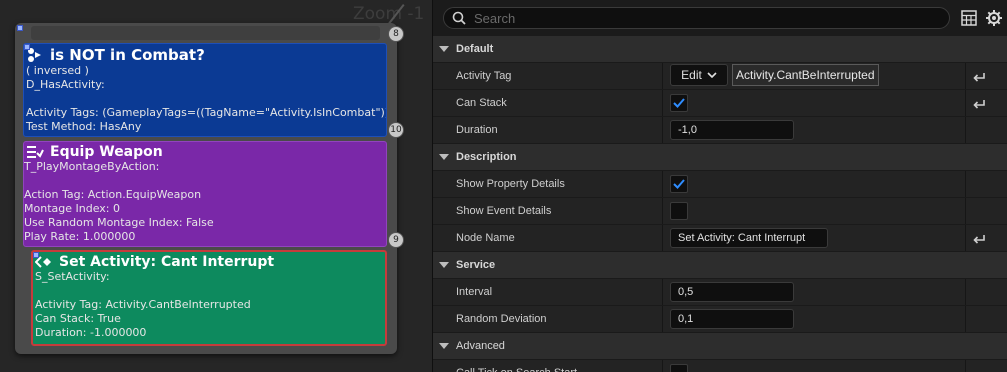  Describe the element at coordinates (516, 366) in the screenshot. I see `property-name: Call Tick on Search Start` at that location.